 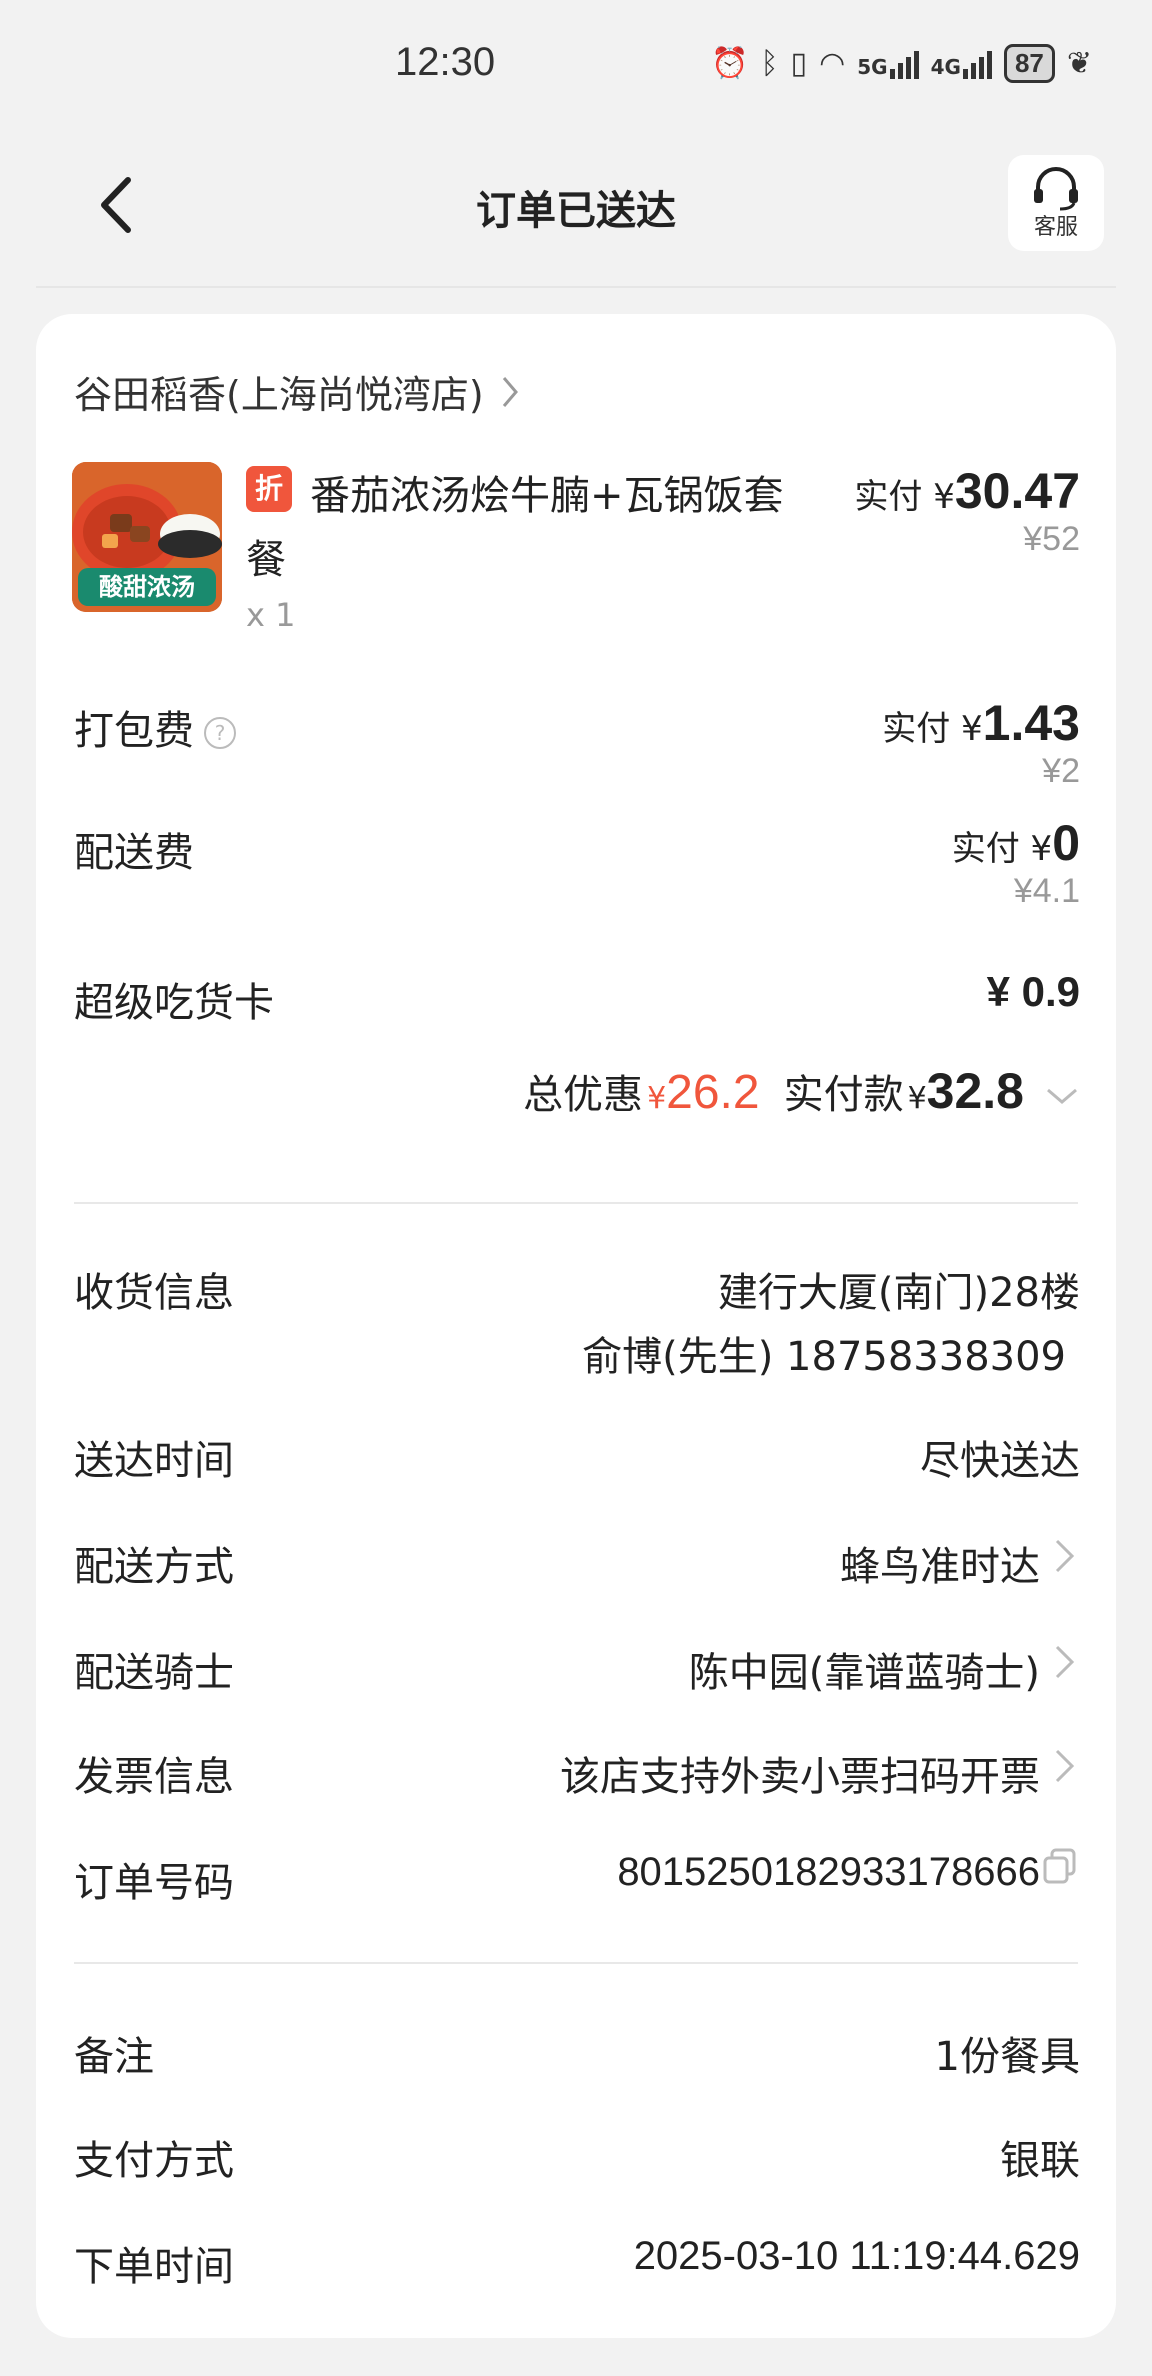 I want to click on store-name: 谷田稻香(上海尚悦湾店), so click(x=279, y=395).